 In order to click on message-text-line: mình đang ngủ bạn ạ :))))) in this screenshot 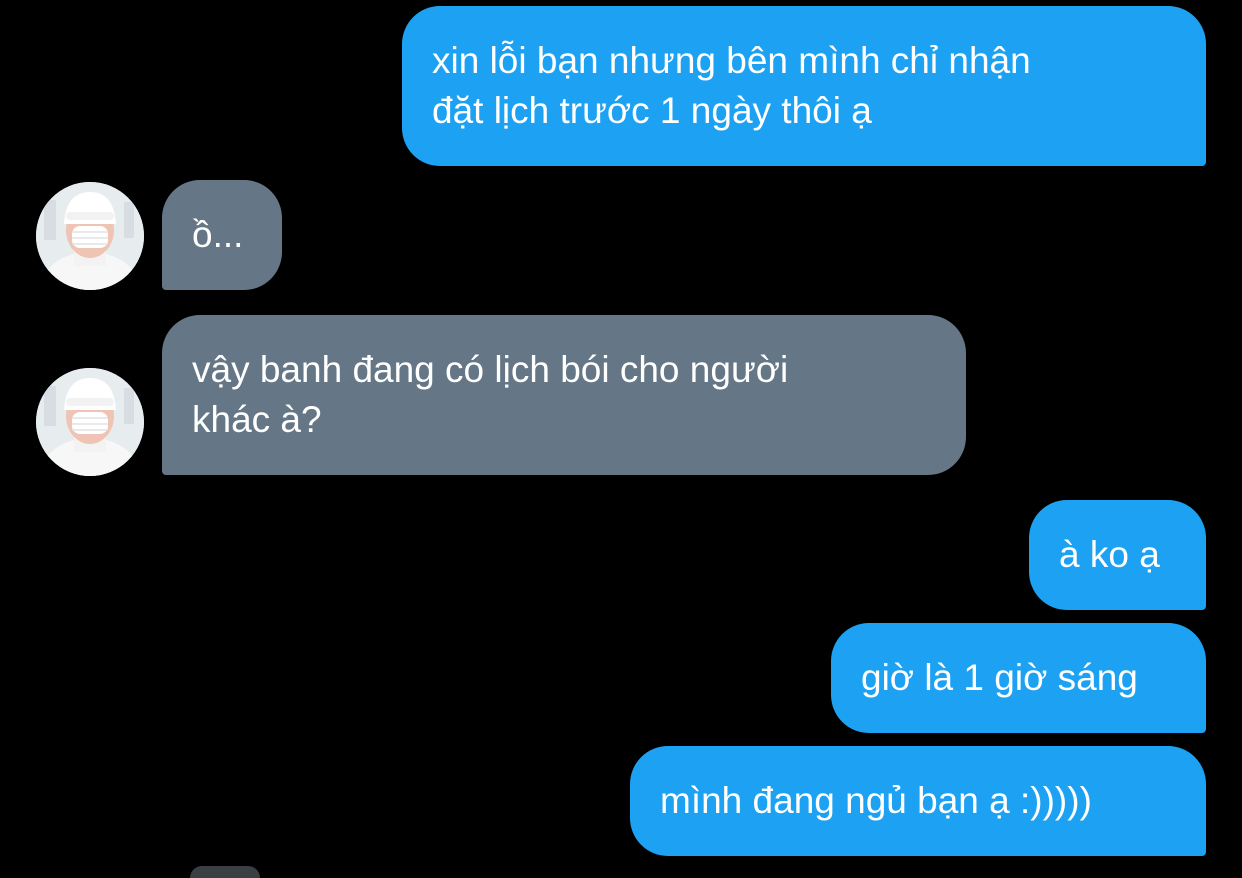, I will do `click(876, 800)`.